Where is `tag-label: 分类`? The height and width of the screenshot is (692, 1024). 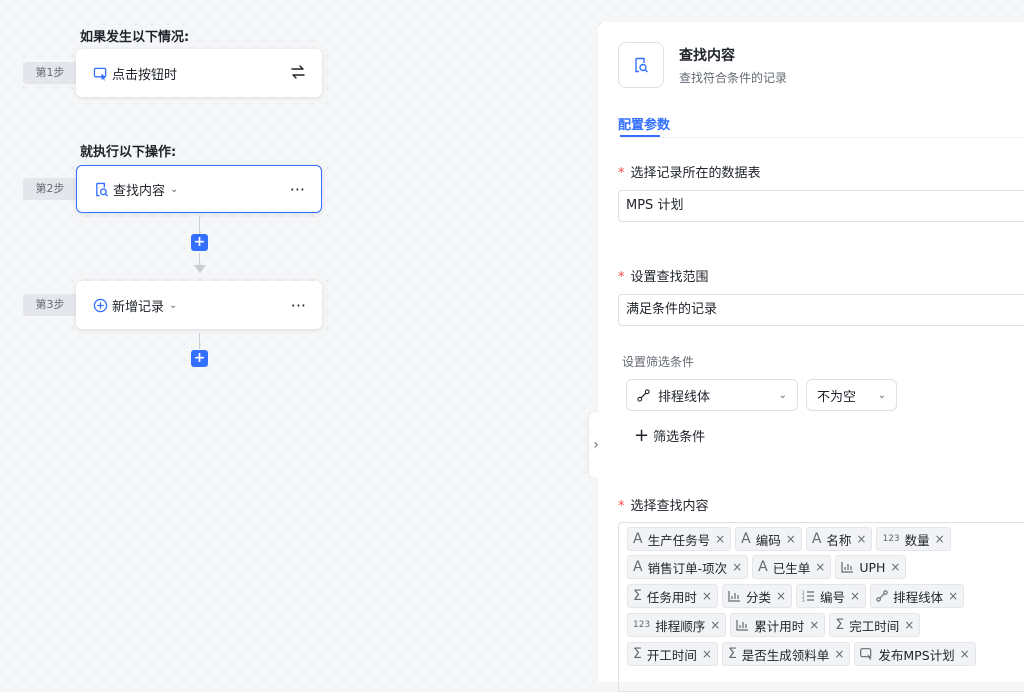
tag-label: 分类 is located at coordinates (758, 597).